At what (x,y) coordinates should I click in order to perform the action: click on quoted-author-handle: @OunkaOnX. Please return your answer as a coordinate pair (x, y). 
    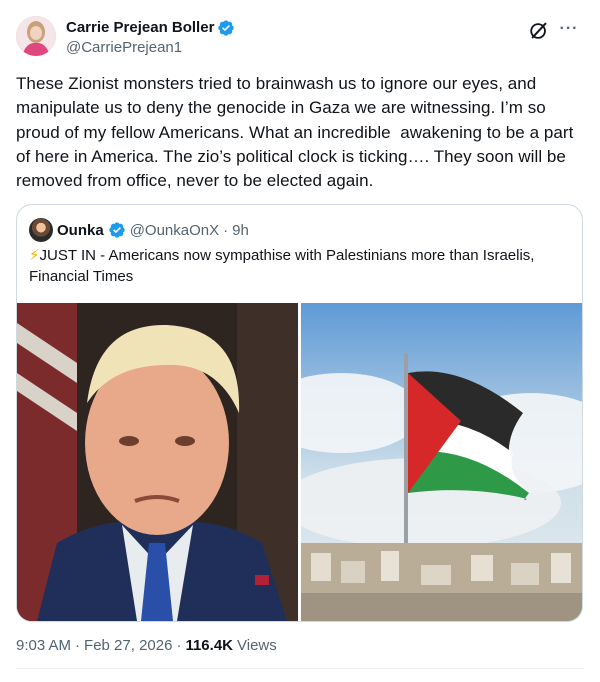
    Looking at the image, I should click on (174, 230).